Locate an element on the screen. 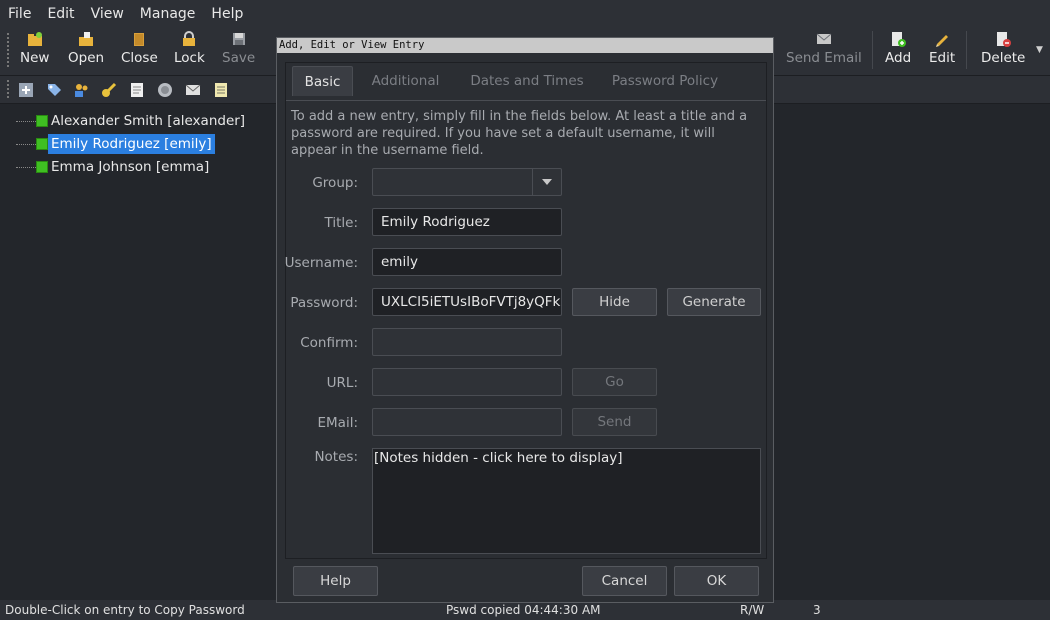 The width and height of the screenshot is (1050, 620). group-label: Group: is located at coordinates (335, 183).